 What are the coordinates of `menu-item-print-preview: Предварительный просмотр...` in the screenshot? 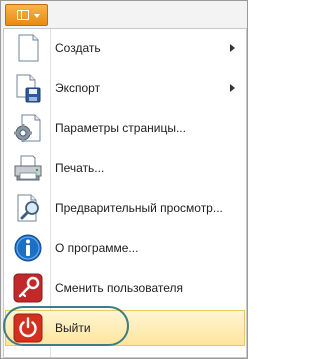 It's located at (125, 208).